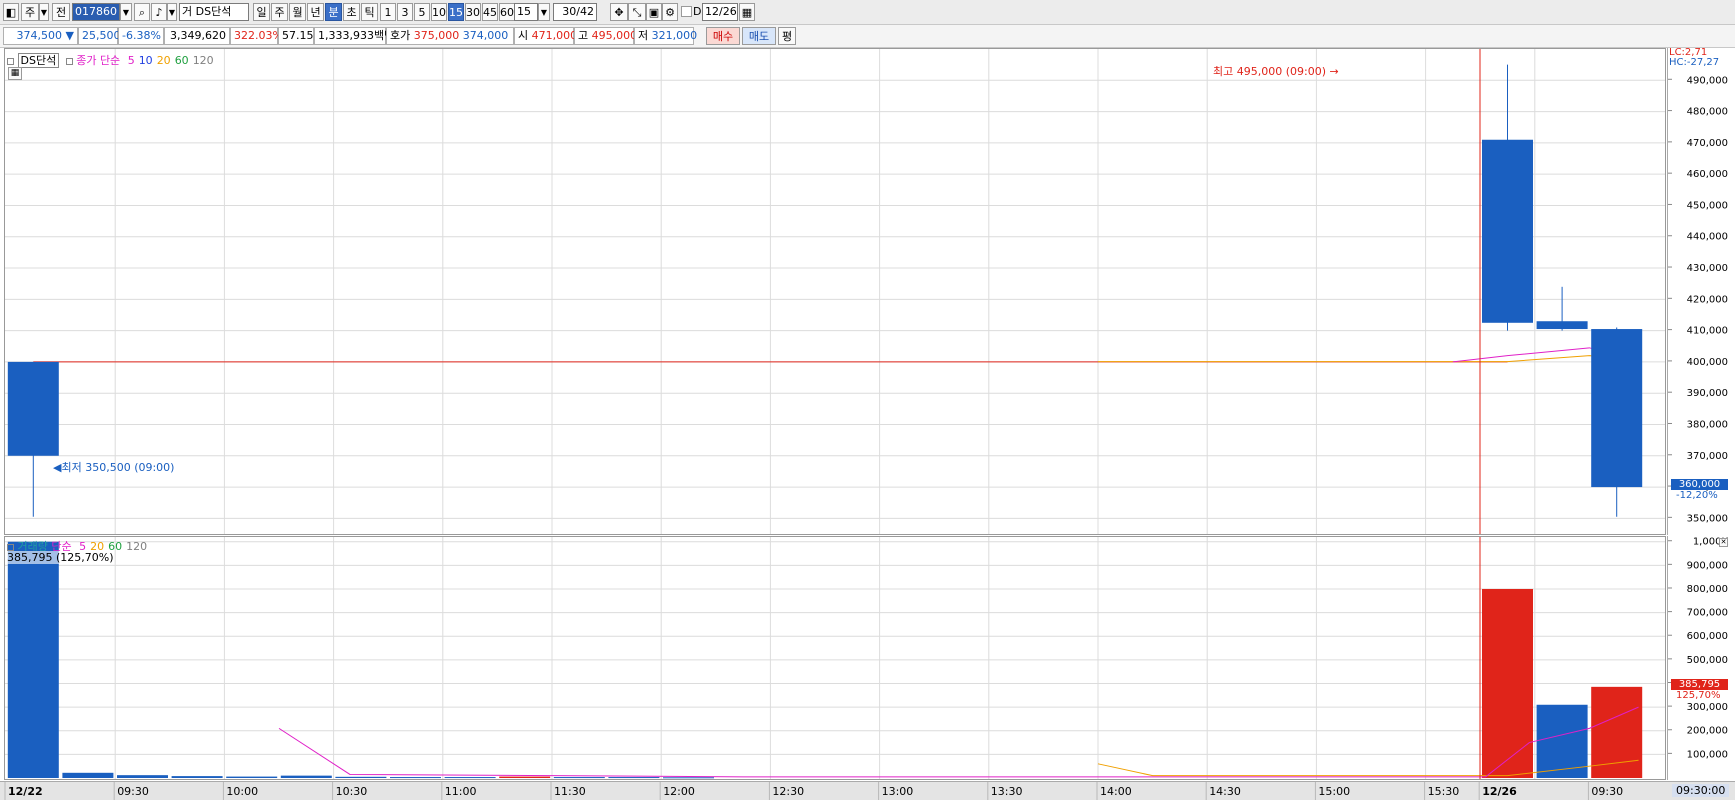 This screenshot has height=800, width=1735. I want to click on search-icon: ⌕, so click(142, 12).